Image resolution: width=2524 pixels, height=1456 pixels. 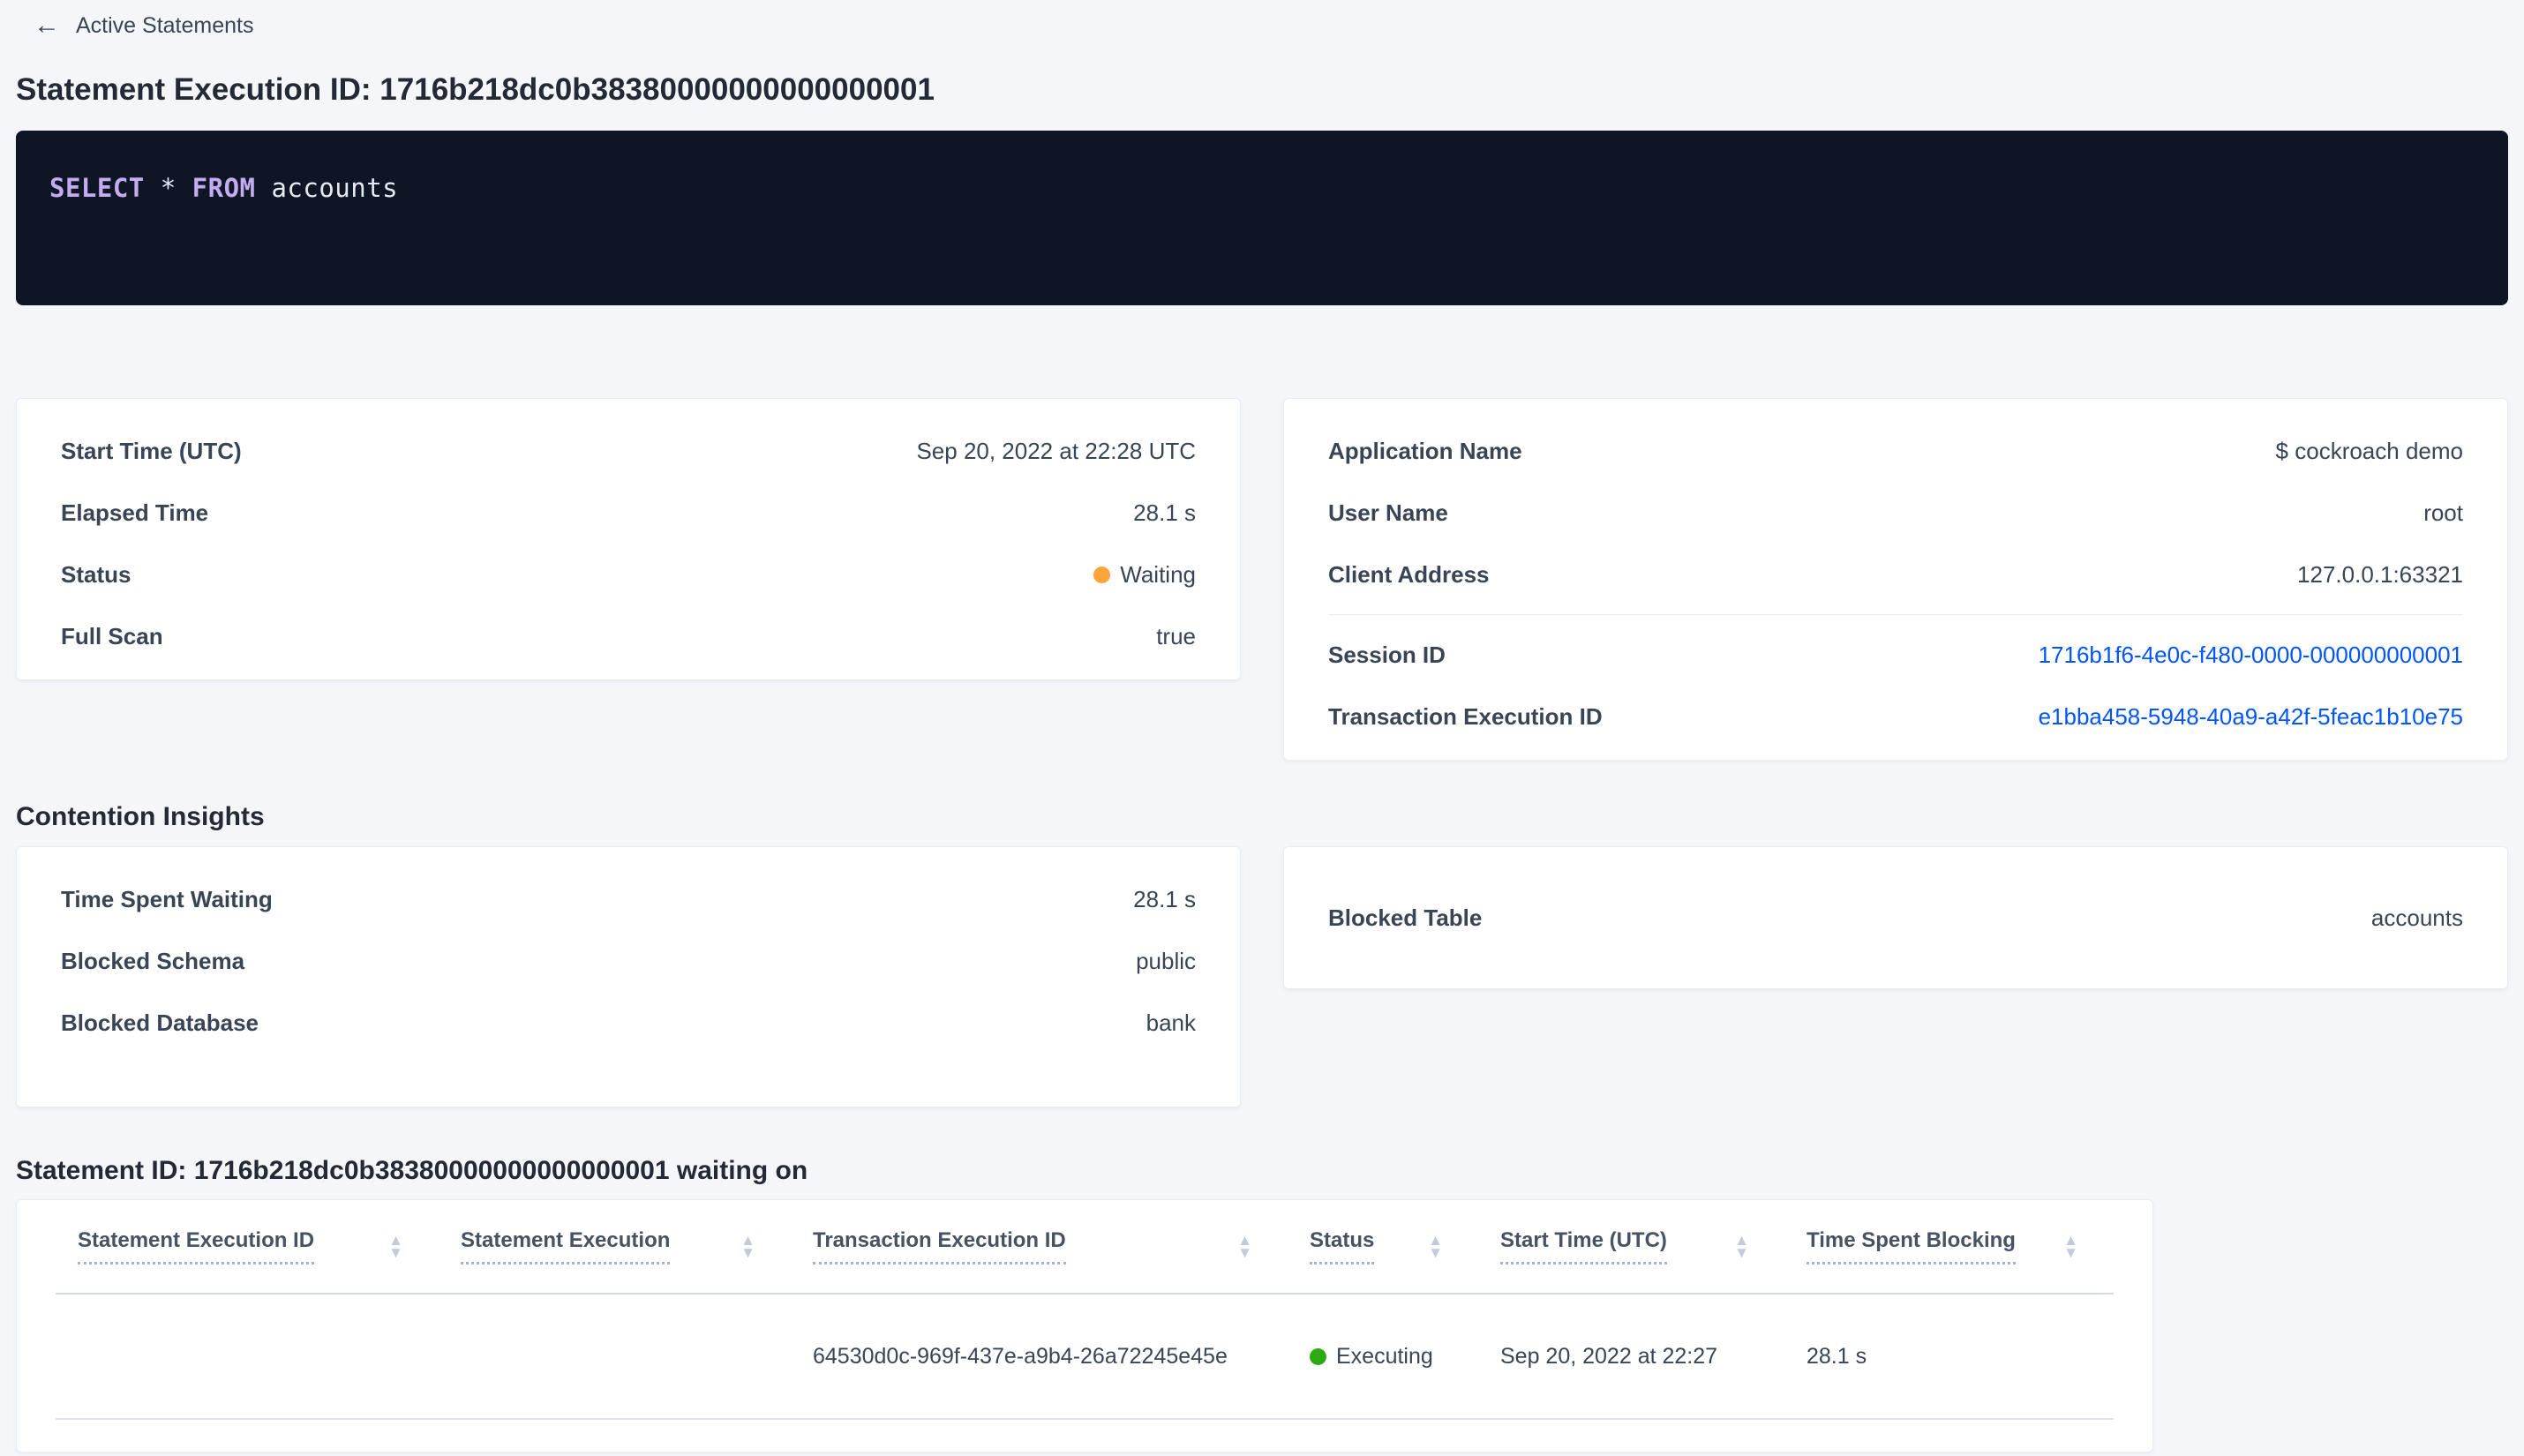 What do you see at coordinates (615, 1357) in the screenshot?
I see `cell-statement-execution` at bounding box center [615, 1357].